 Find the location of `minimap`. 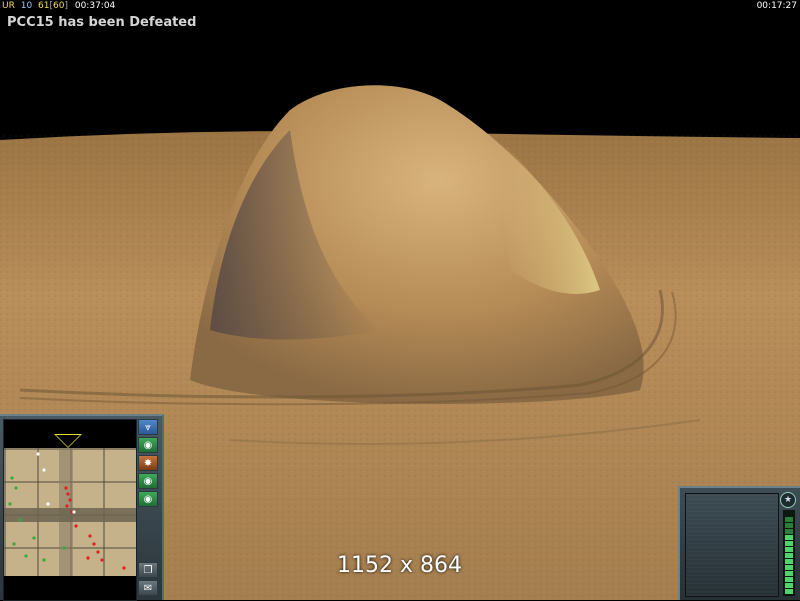

minimap is located at coordinates (70, 510).